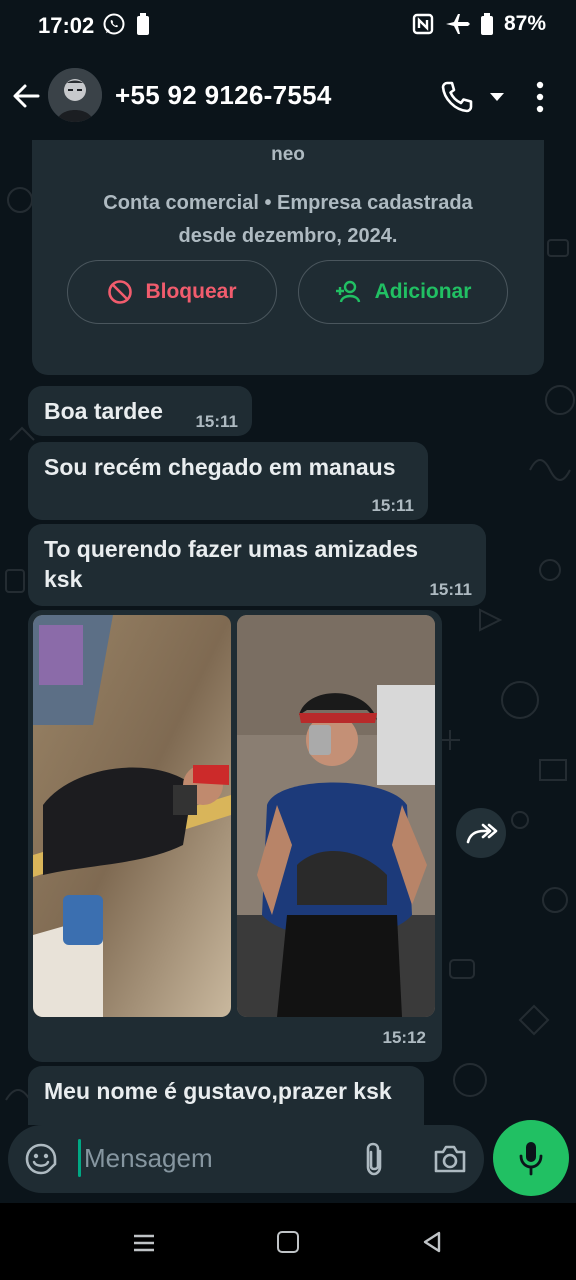 The height and width of the screenshot is (1280, 576). What do you see at coordinates (288, 154) in the screenshot?
I see `business-name: neo` at bounding box center [288, 154].